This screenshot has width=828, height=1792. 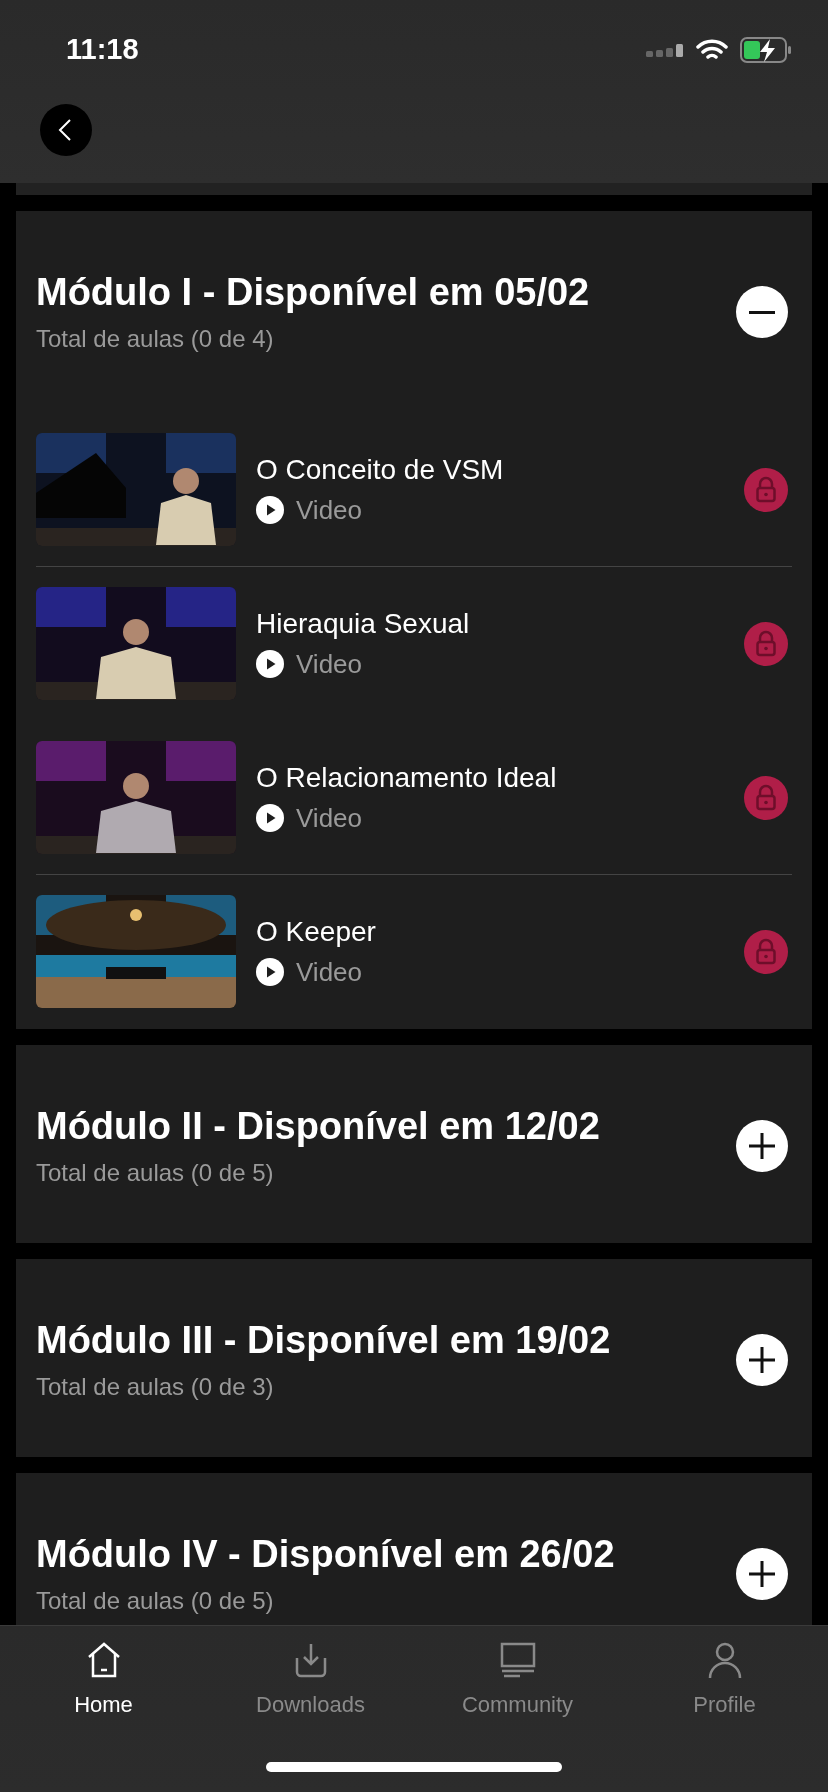 What do you see at coordinates (102, 50) in the screenshot?
I see `status-time: 11:18` at bounding box center [102, 50].